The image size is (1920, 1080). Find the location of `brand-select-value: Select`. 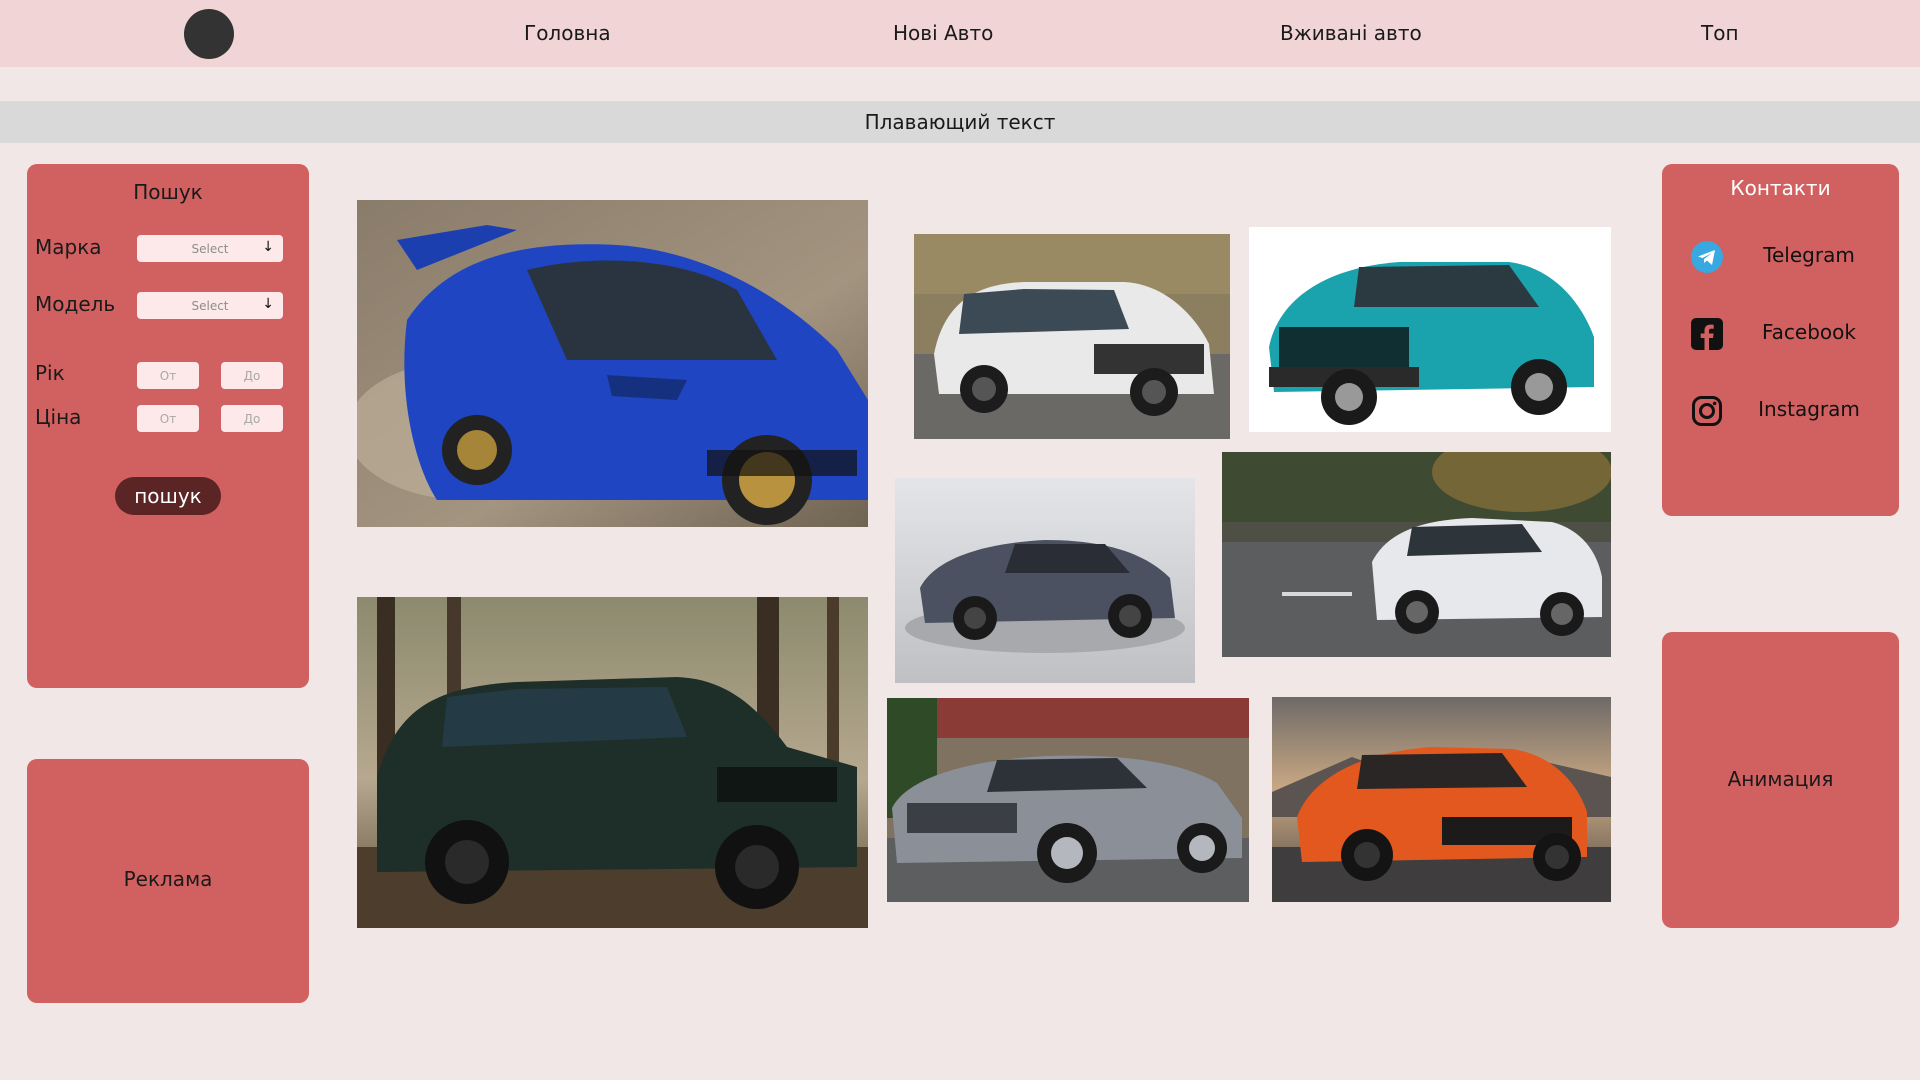

brand-select-value: Select is located at coordinates (210, 248).